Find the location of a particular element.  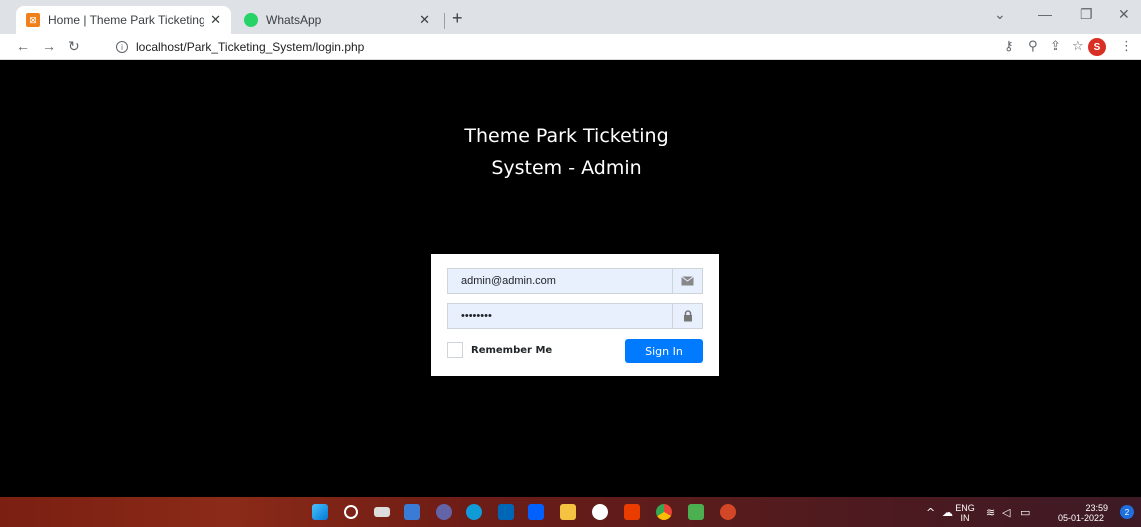

password-field: •••••••• is located at coordinates (560, 316).